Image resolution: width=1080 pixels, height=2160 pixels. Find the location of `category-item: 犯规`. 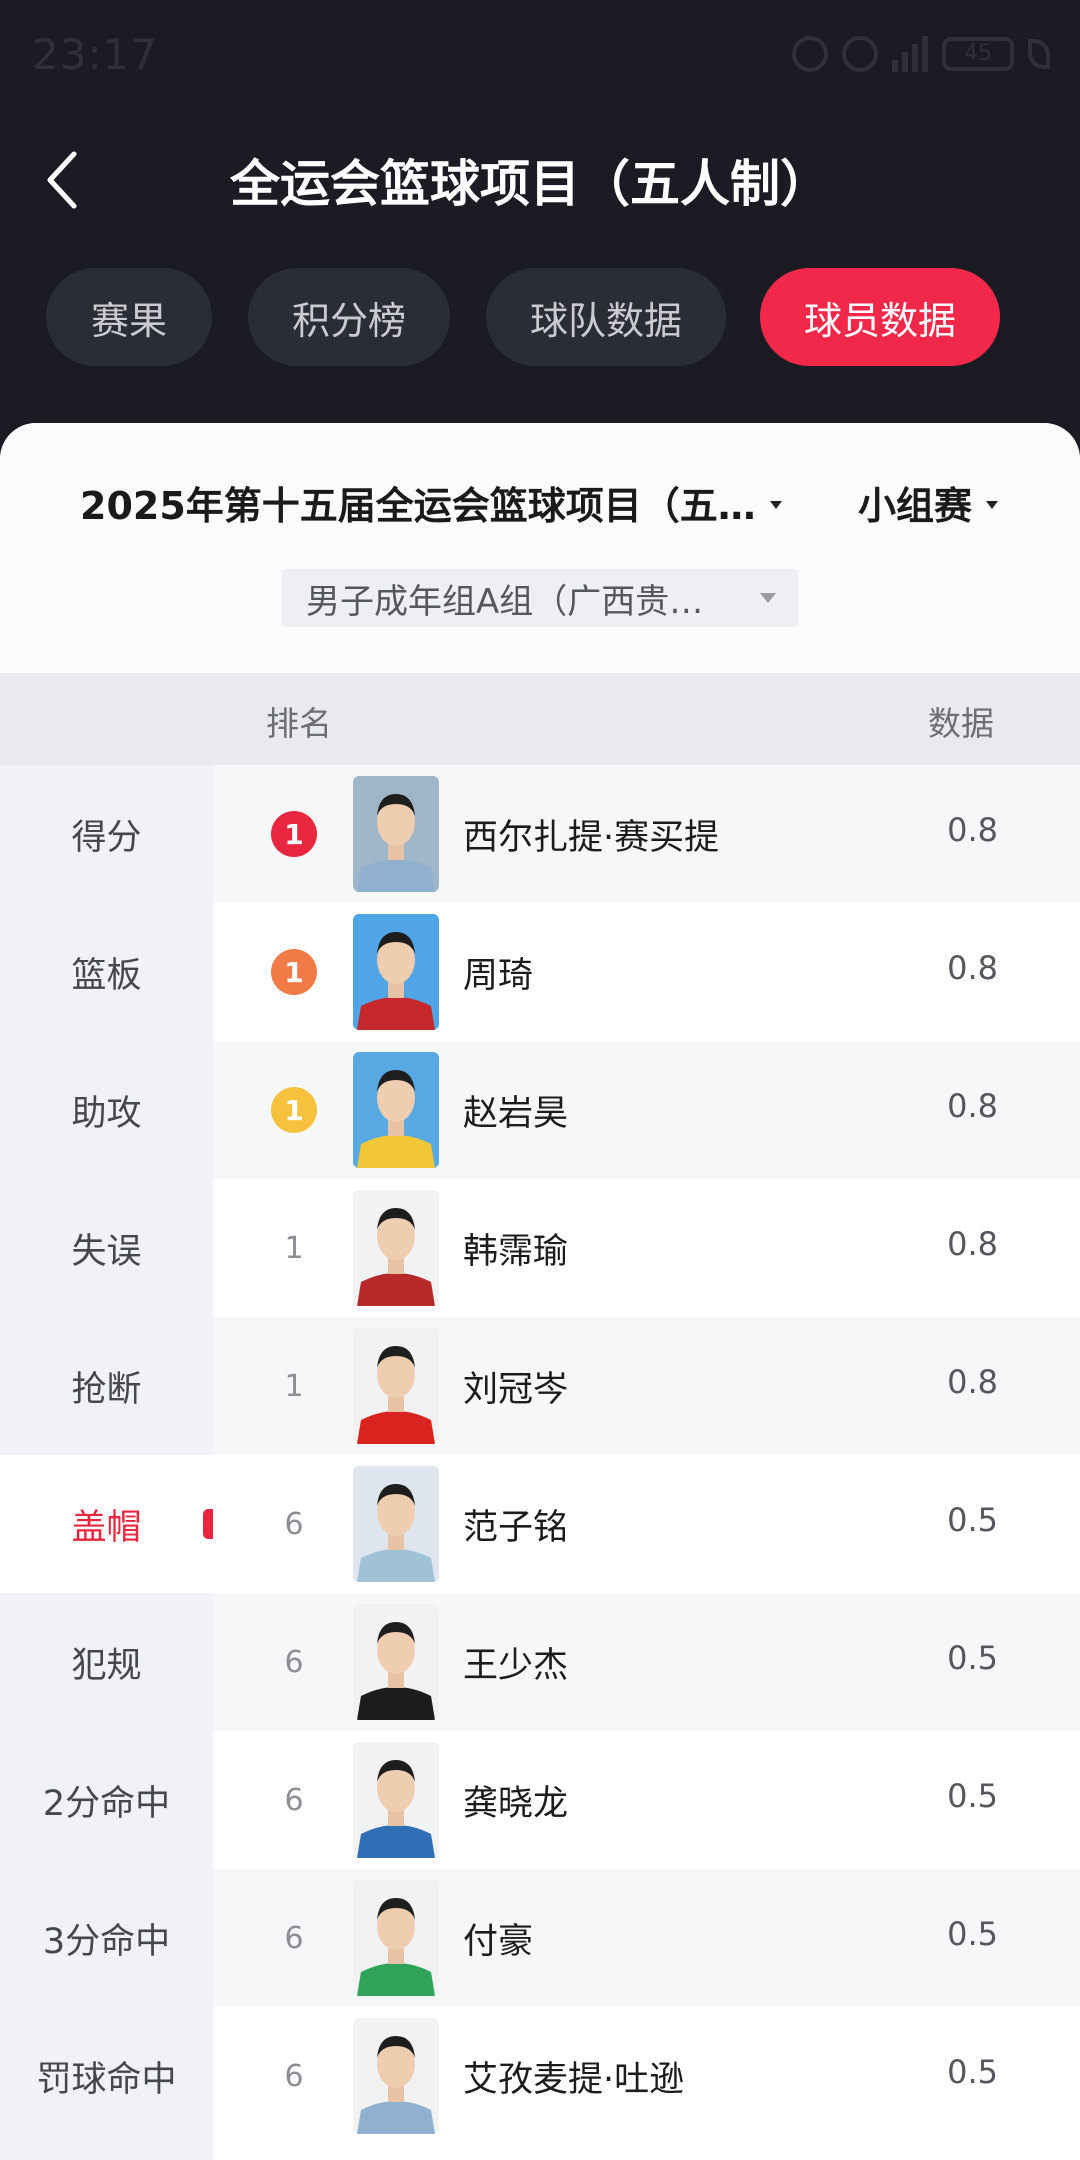

category-item: 犯规 is located at coordinates (106, 1662).